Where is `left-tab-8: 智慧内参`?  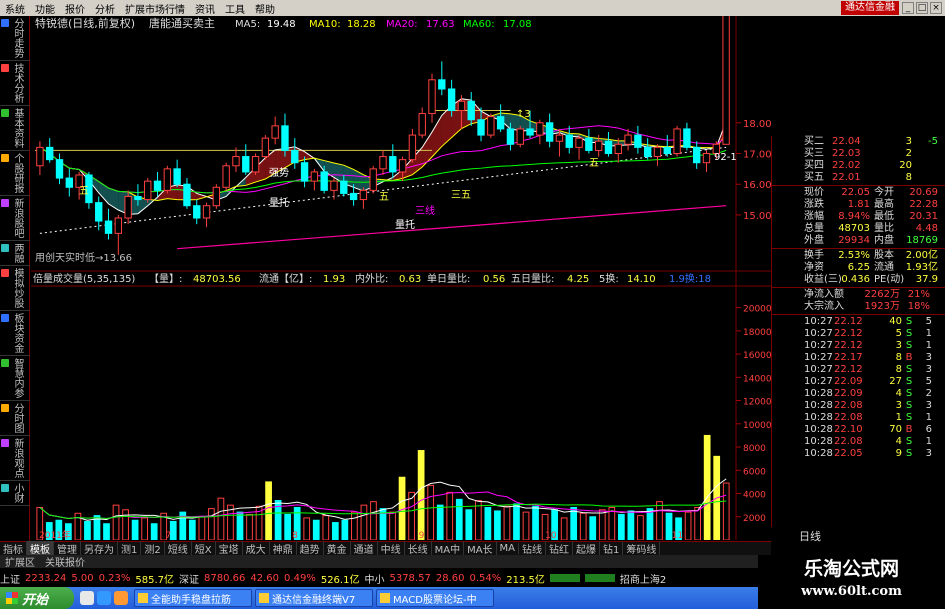 left-tab-8: 智慧内参 is located at coordinates (15, 378).